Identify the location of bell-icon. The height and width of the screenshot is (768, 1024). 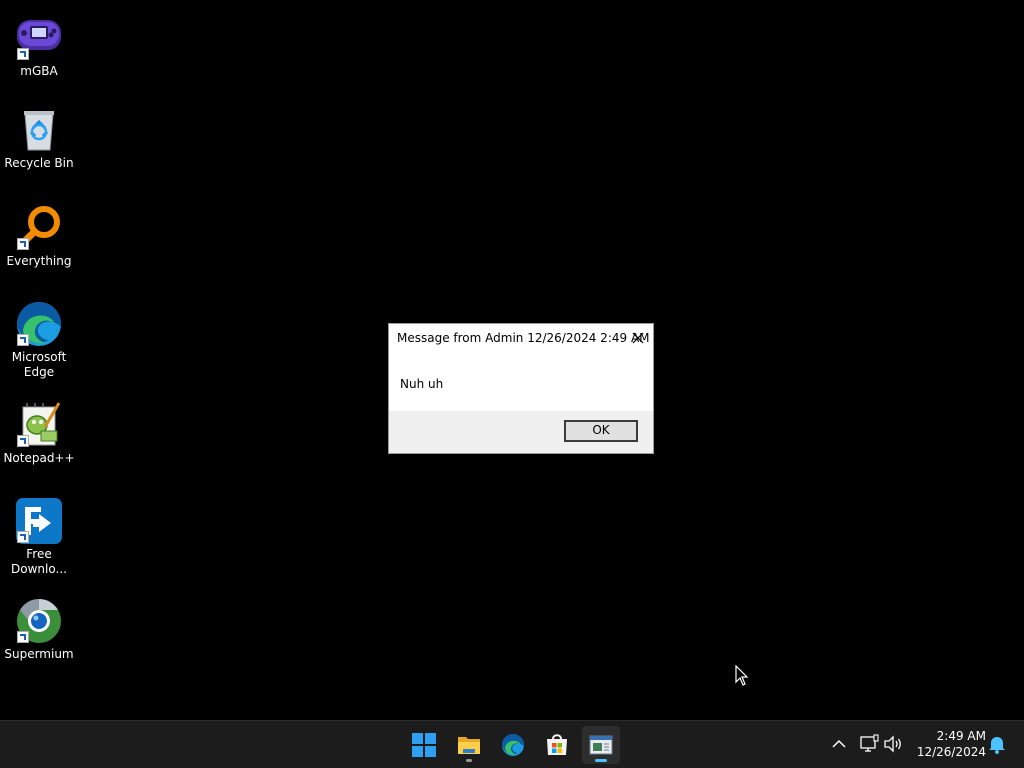
(997, 745).